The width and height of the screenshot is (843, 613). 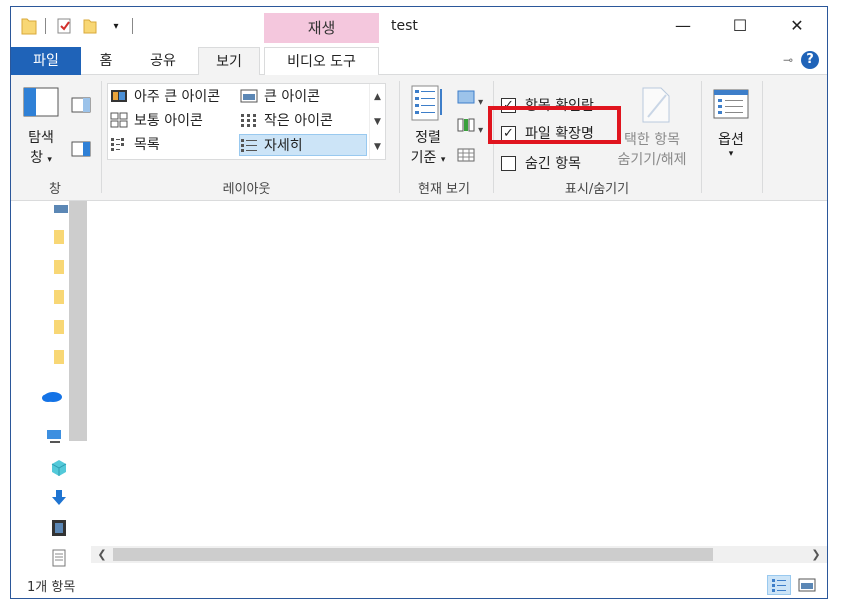 What do you see at coordinates (41, 138) in the screenshot?
I see `navigation-pane-label-1: 탐색` at bounding box center [41, 138].